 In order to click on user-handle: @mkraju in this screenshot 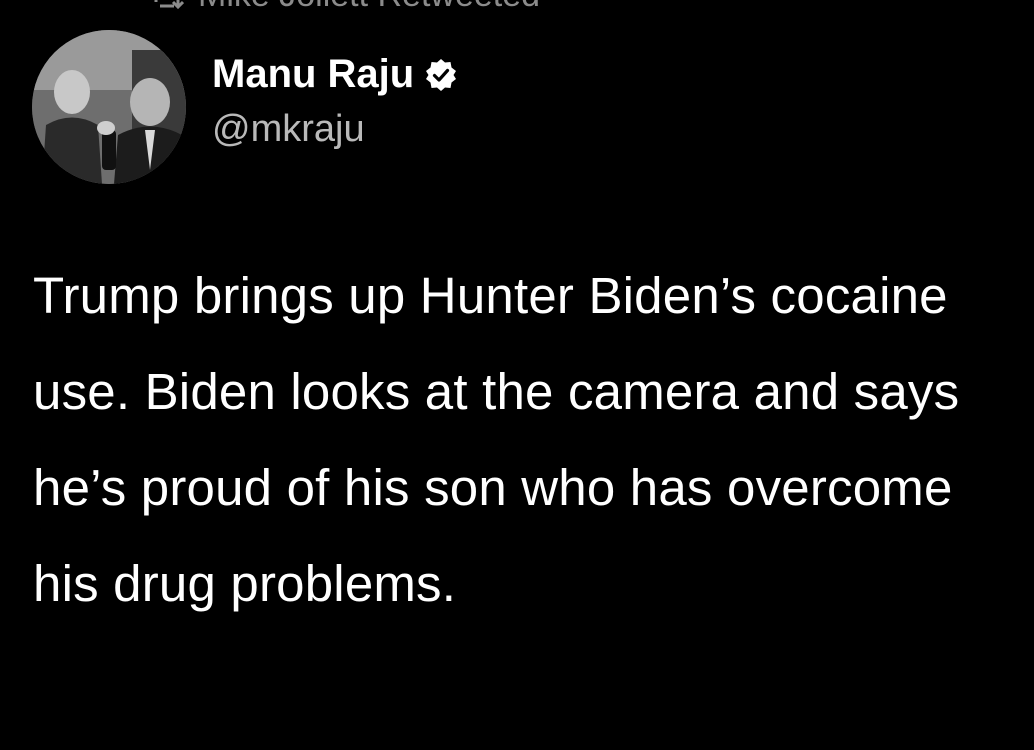, I will do `click(288, 129)`.